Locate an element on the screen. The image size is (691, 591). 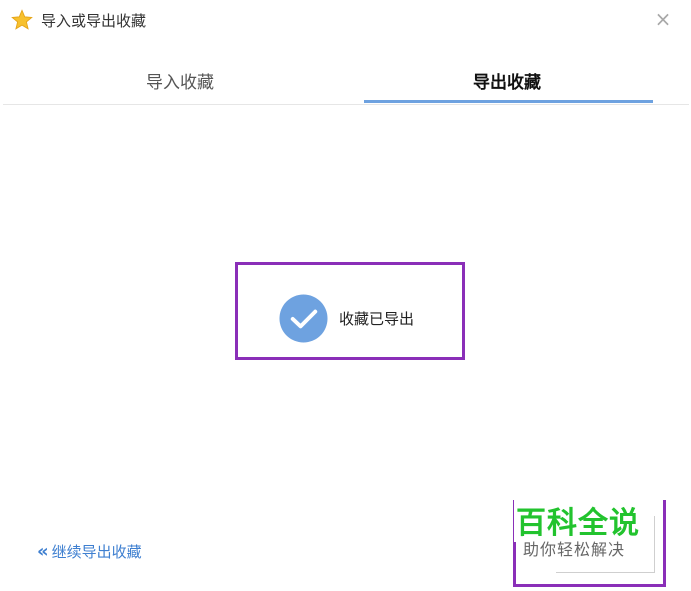
active-tab-indicator is located at coordinates (508, 101).